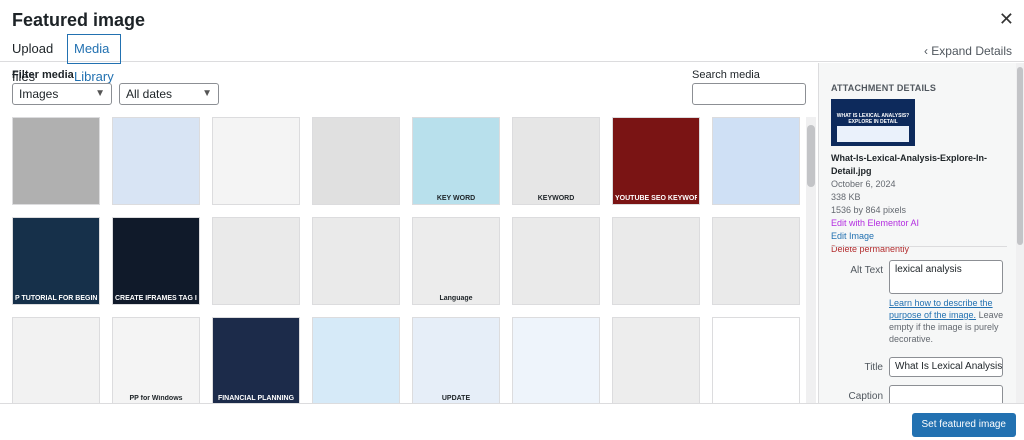 The height and width of the screenshot is (440, 1024). I want to click on title-input: What Is Lexical Analysis E, so click(946, 367).